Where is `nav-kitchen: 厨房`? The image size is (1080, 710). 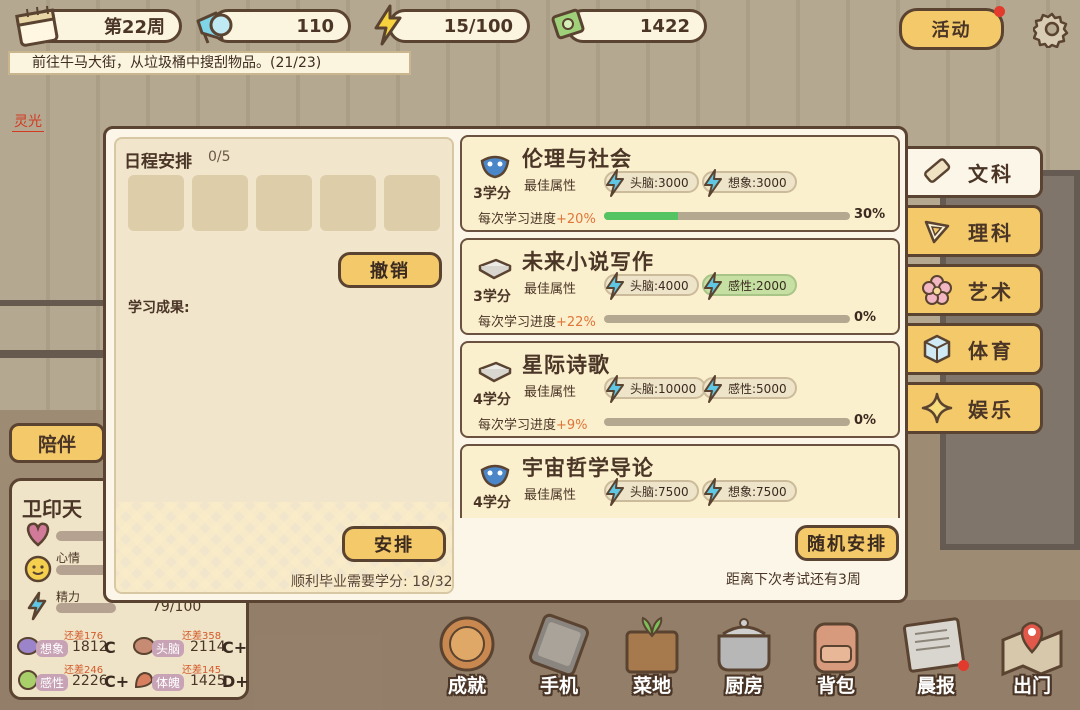
nav-kitchen: 厨房 is located at coordinates (744, 656).